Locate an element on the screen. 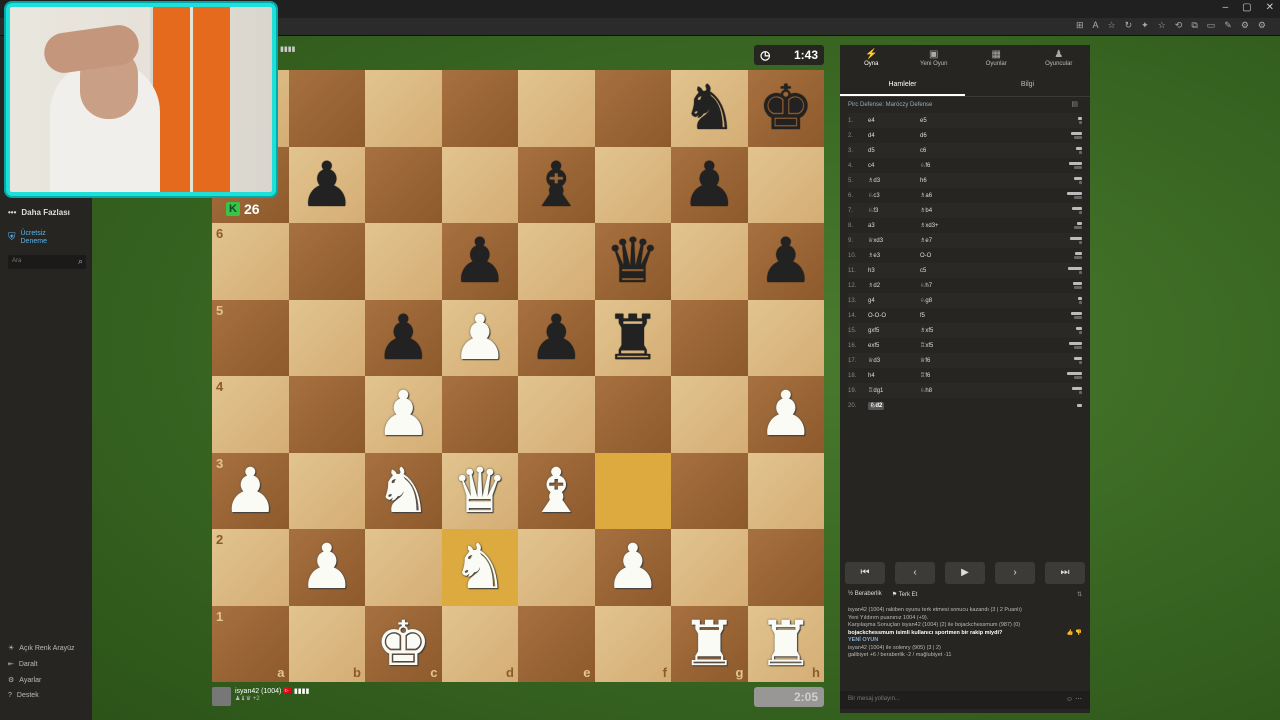  square-c6 is located at coordinates (403, 261).